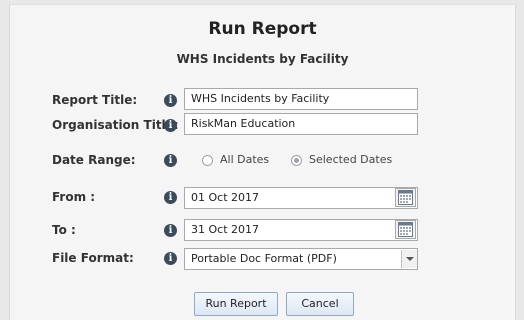 This screenshot has height=320, width=524. Describe the element at coordinates (350, 159) in the screenshot. I see `selected-dates-label: Selected Dates` at that location.